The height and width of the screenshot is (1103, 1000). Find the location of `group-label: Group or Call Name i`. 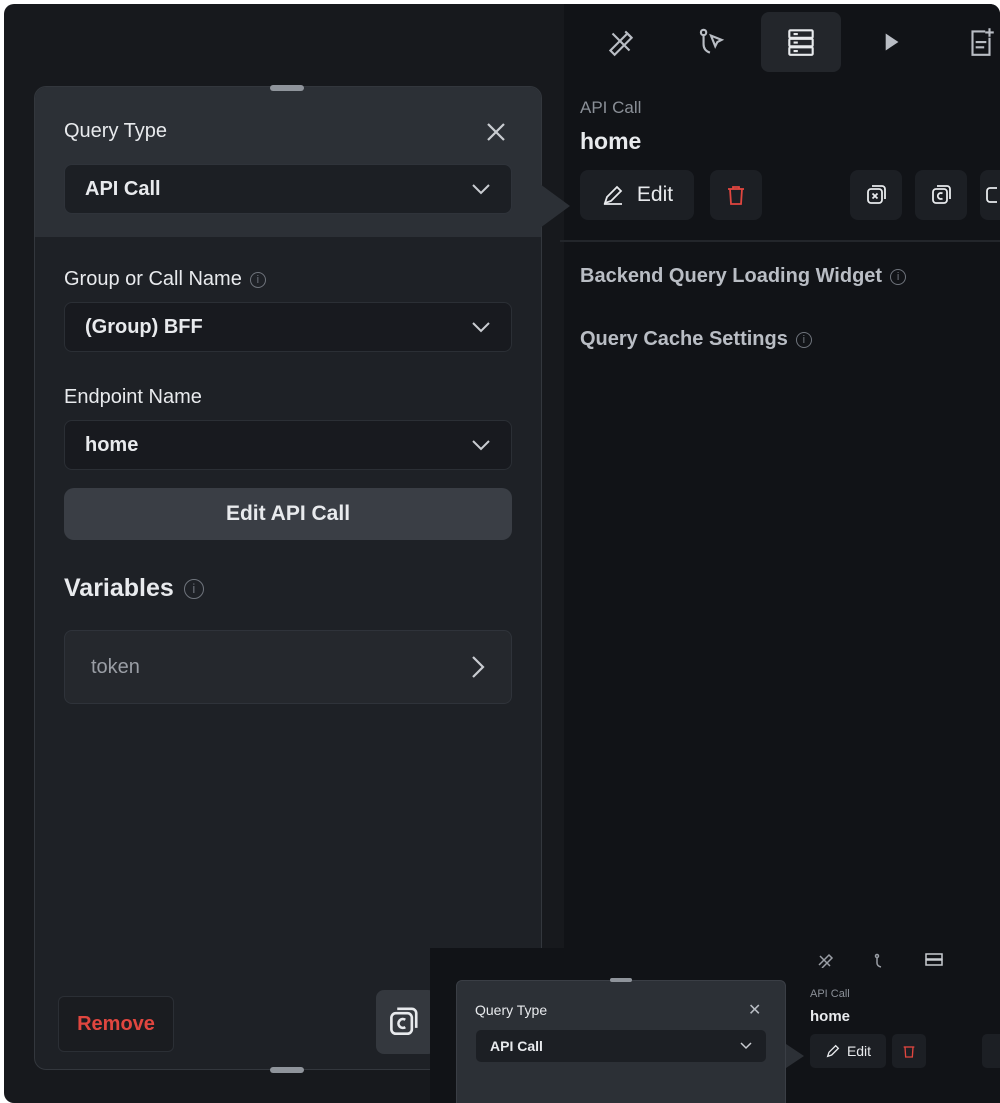

group-label: Group or Call Name i is located at coordinates (165, 279).